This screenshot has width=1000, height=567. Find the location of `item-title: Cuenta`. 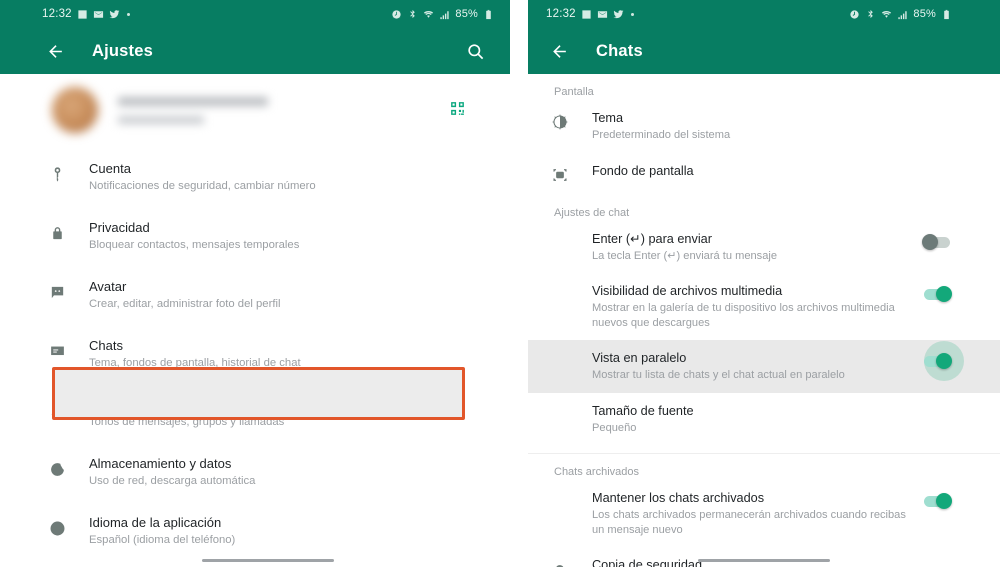

item-title: Cuenta is located at coordinates (110, 168).